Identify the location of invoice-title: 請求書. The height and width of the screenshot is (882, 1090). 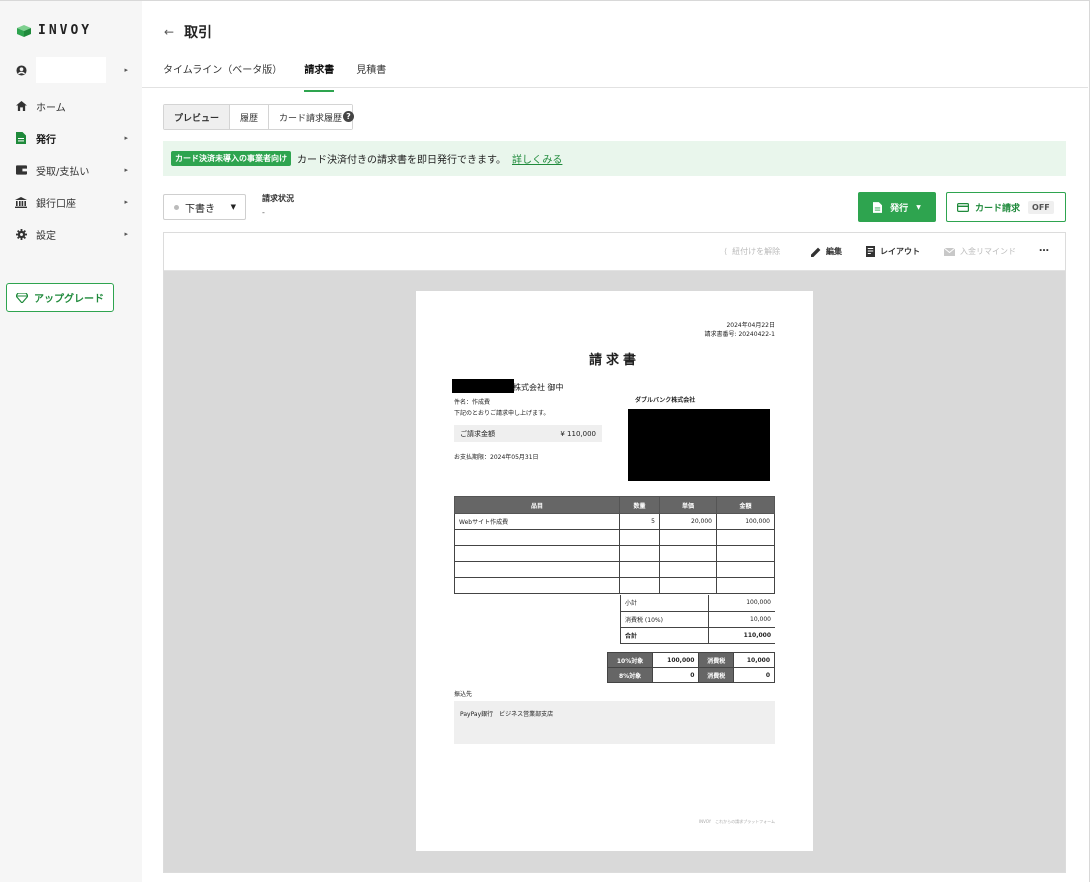
(614, 360).